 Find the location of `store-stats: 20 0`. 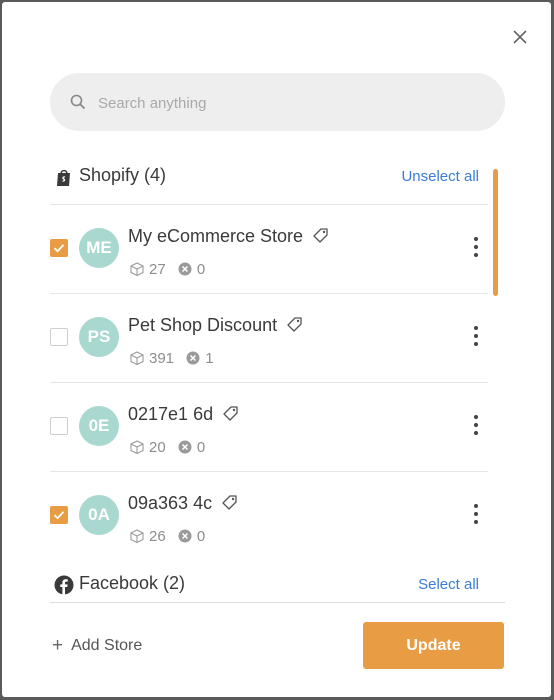

store-stats: 20 0 is located at coordinates (171, 447).